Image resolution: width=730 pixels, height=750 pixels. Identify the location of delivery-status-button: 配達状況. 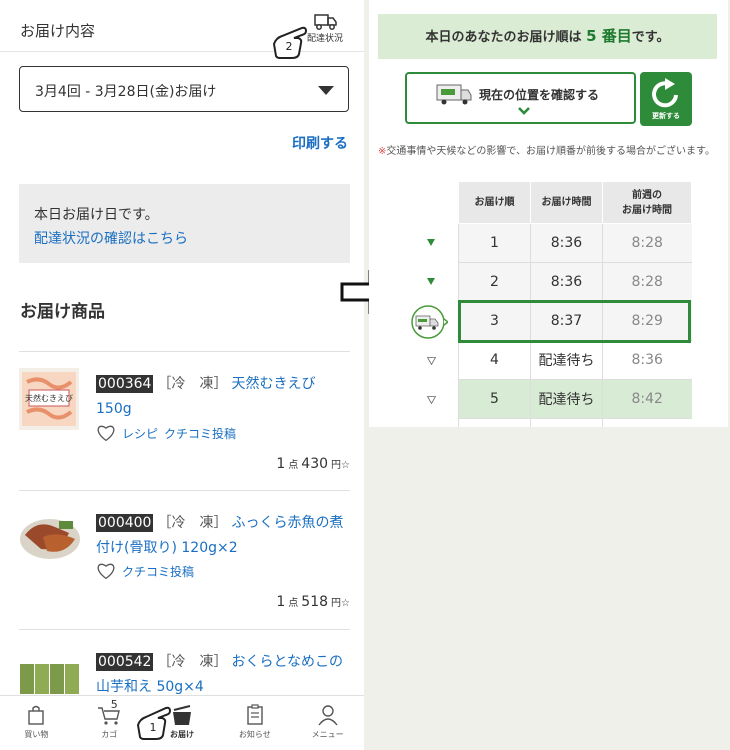
(326, 28).